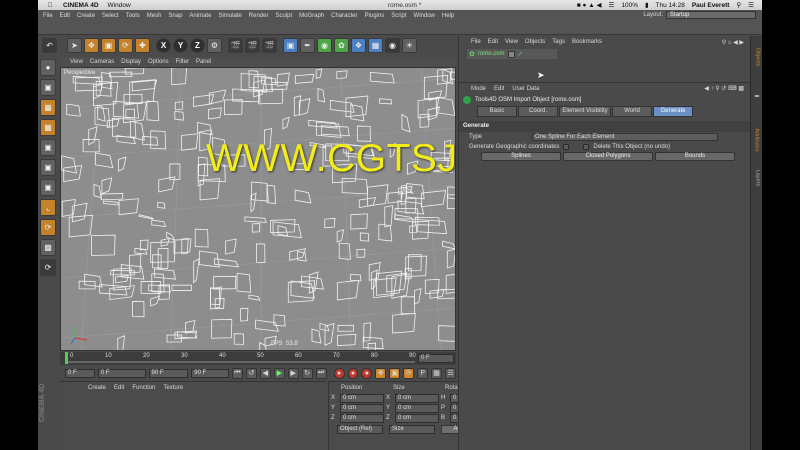  Describe the element at coordinates (647, 5) in the screenshot. I see `battery-icon: ▮` at that location.